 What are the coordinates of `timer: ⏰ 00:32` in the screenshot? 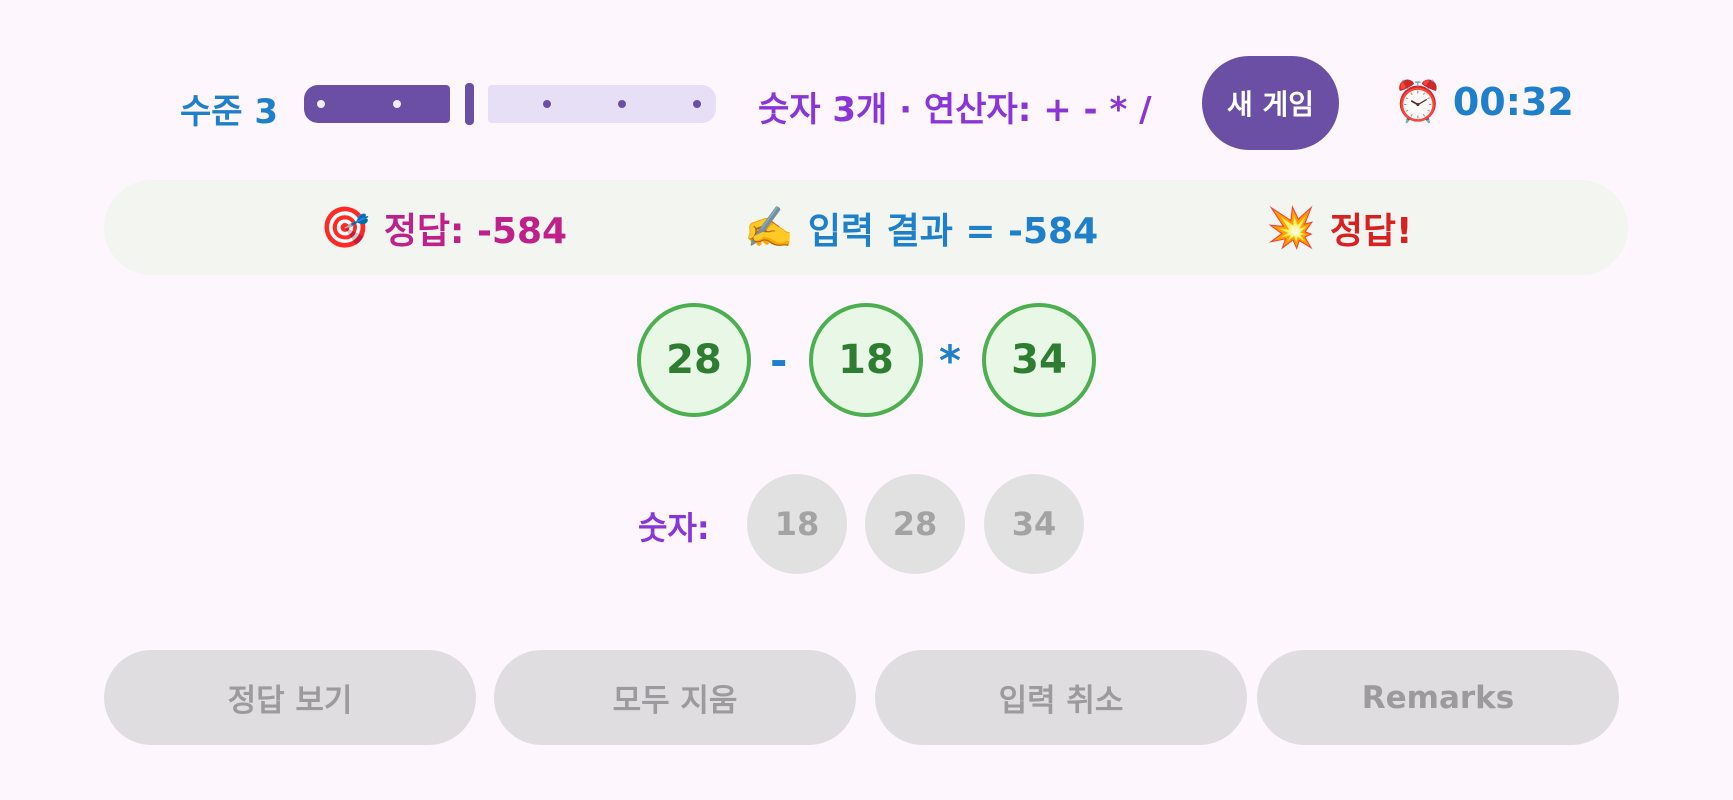 It's located at (1483, 102).